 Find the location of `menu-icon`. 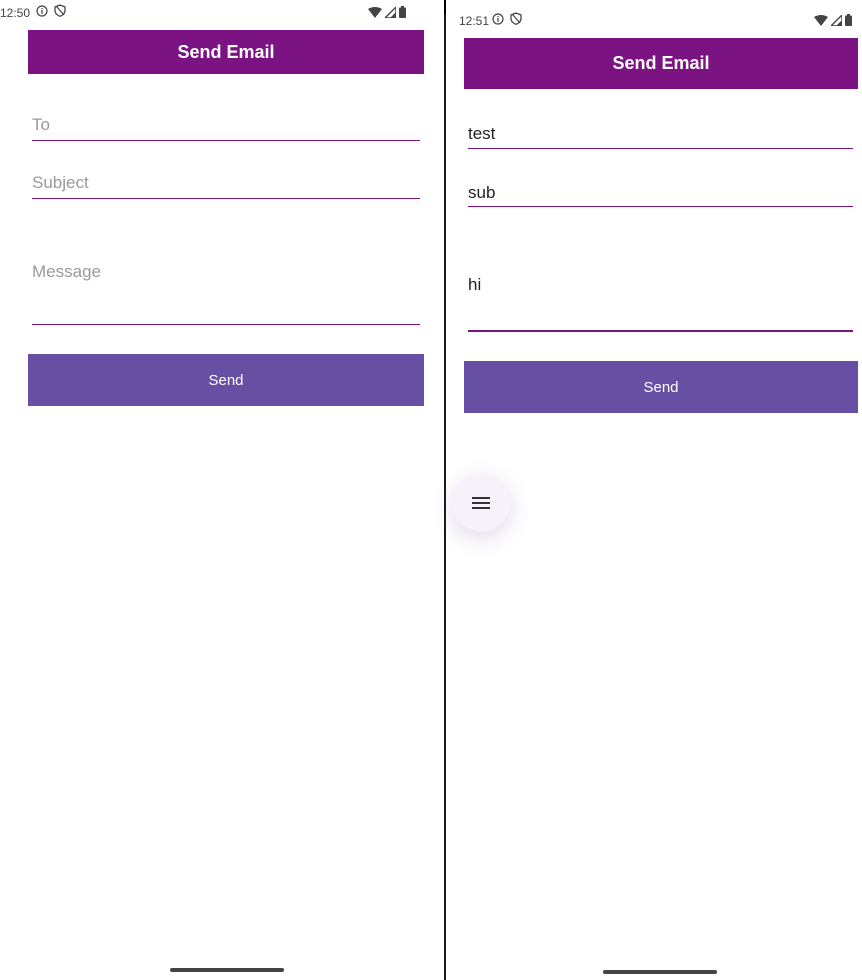

menu-icon is located at coordinates (481, 503).